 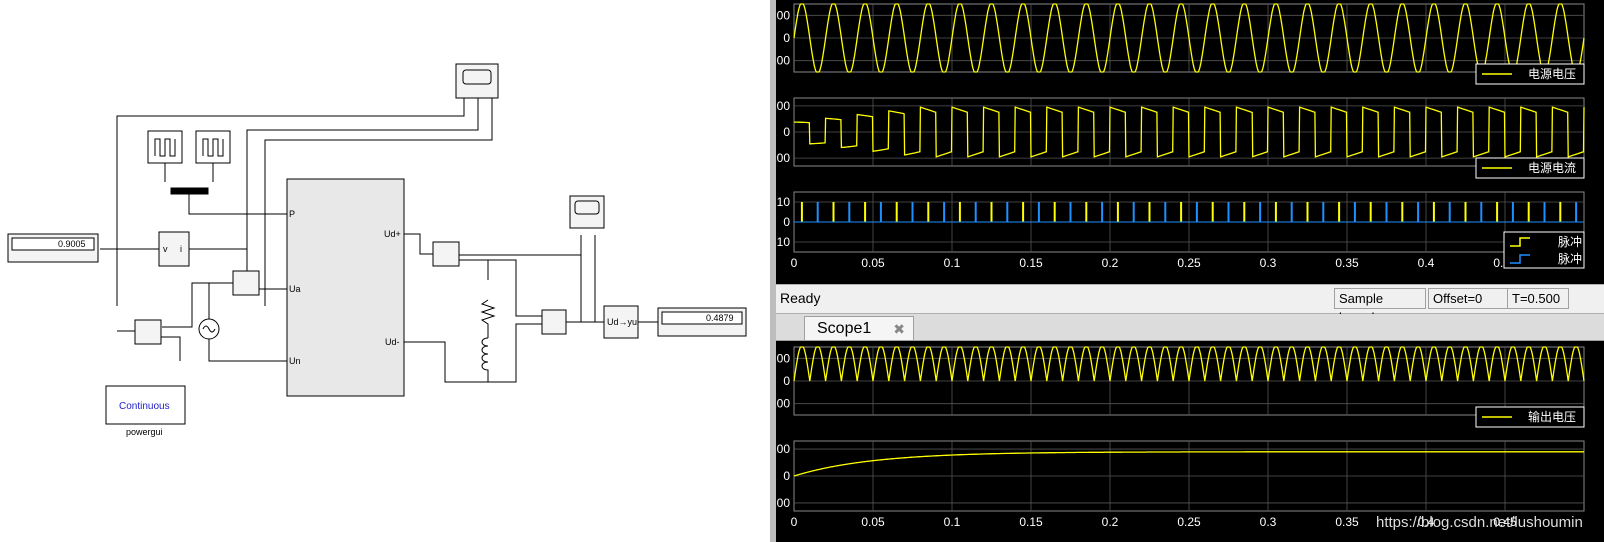 I want to click on bridge-port-udplus: Ud+, so click(x=392, y=234).